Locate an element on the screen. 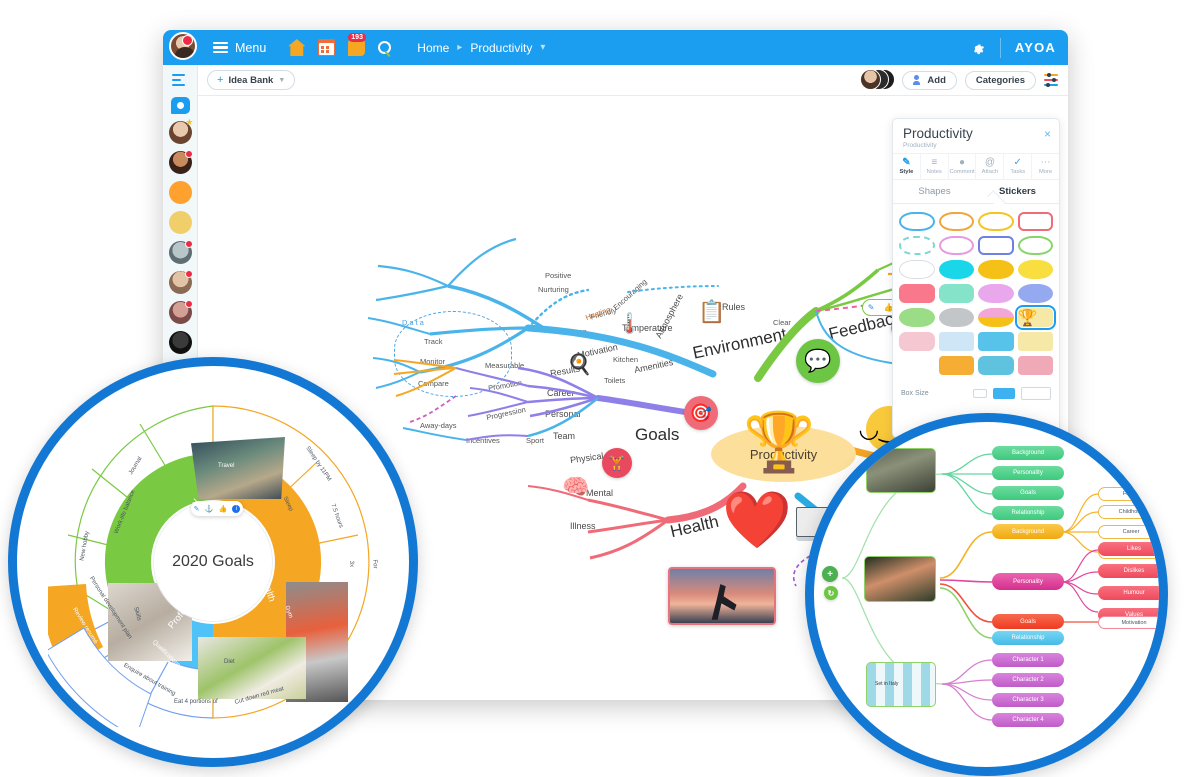  ring-for: For is located at coordinates (374, 563).